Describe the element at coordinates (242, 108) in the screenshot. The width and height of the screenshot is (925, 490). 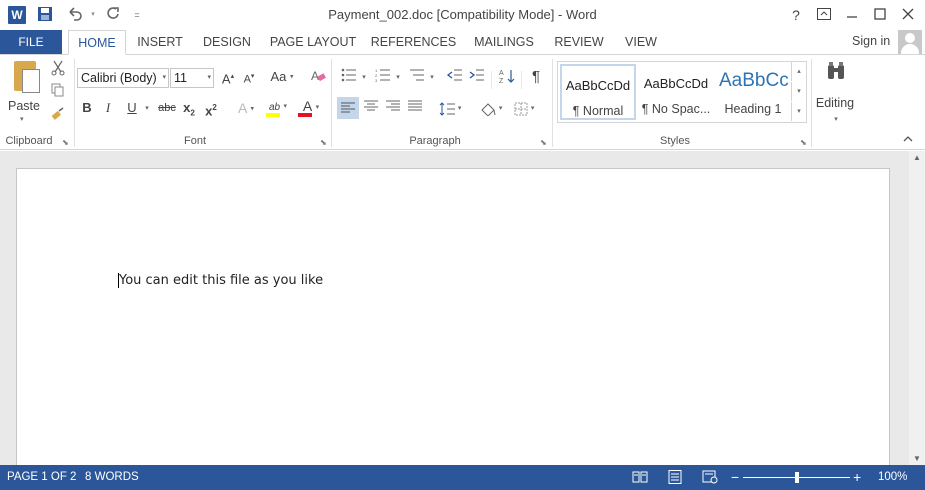
I see `text-effects-label: A` at that location.